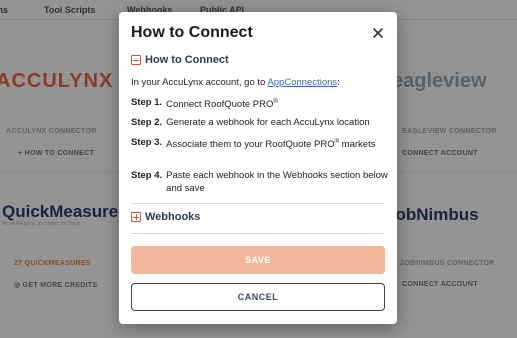 This screenshot has width=517, height=338. Describe the element at coordinates (204, 104) in the screenshot. I see `step-1: Step 1. Connect RoofQuote PRO®` at that location.